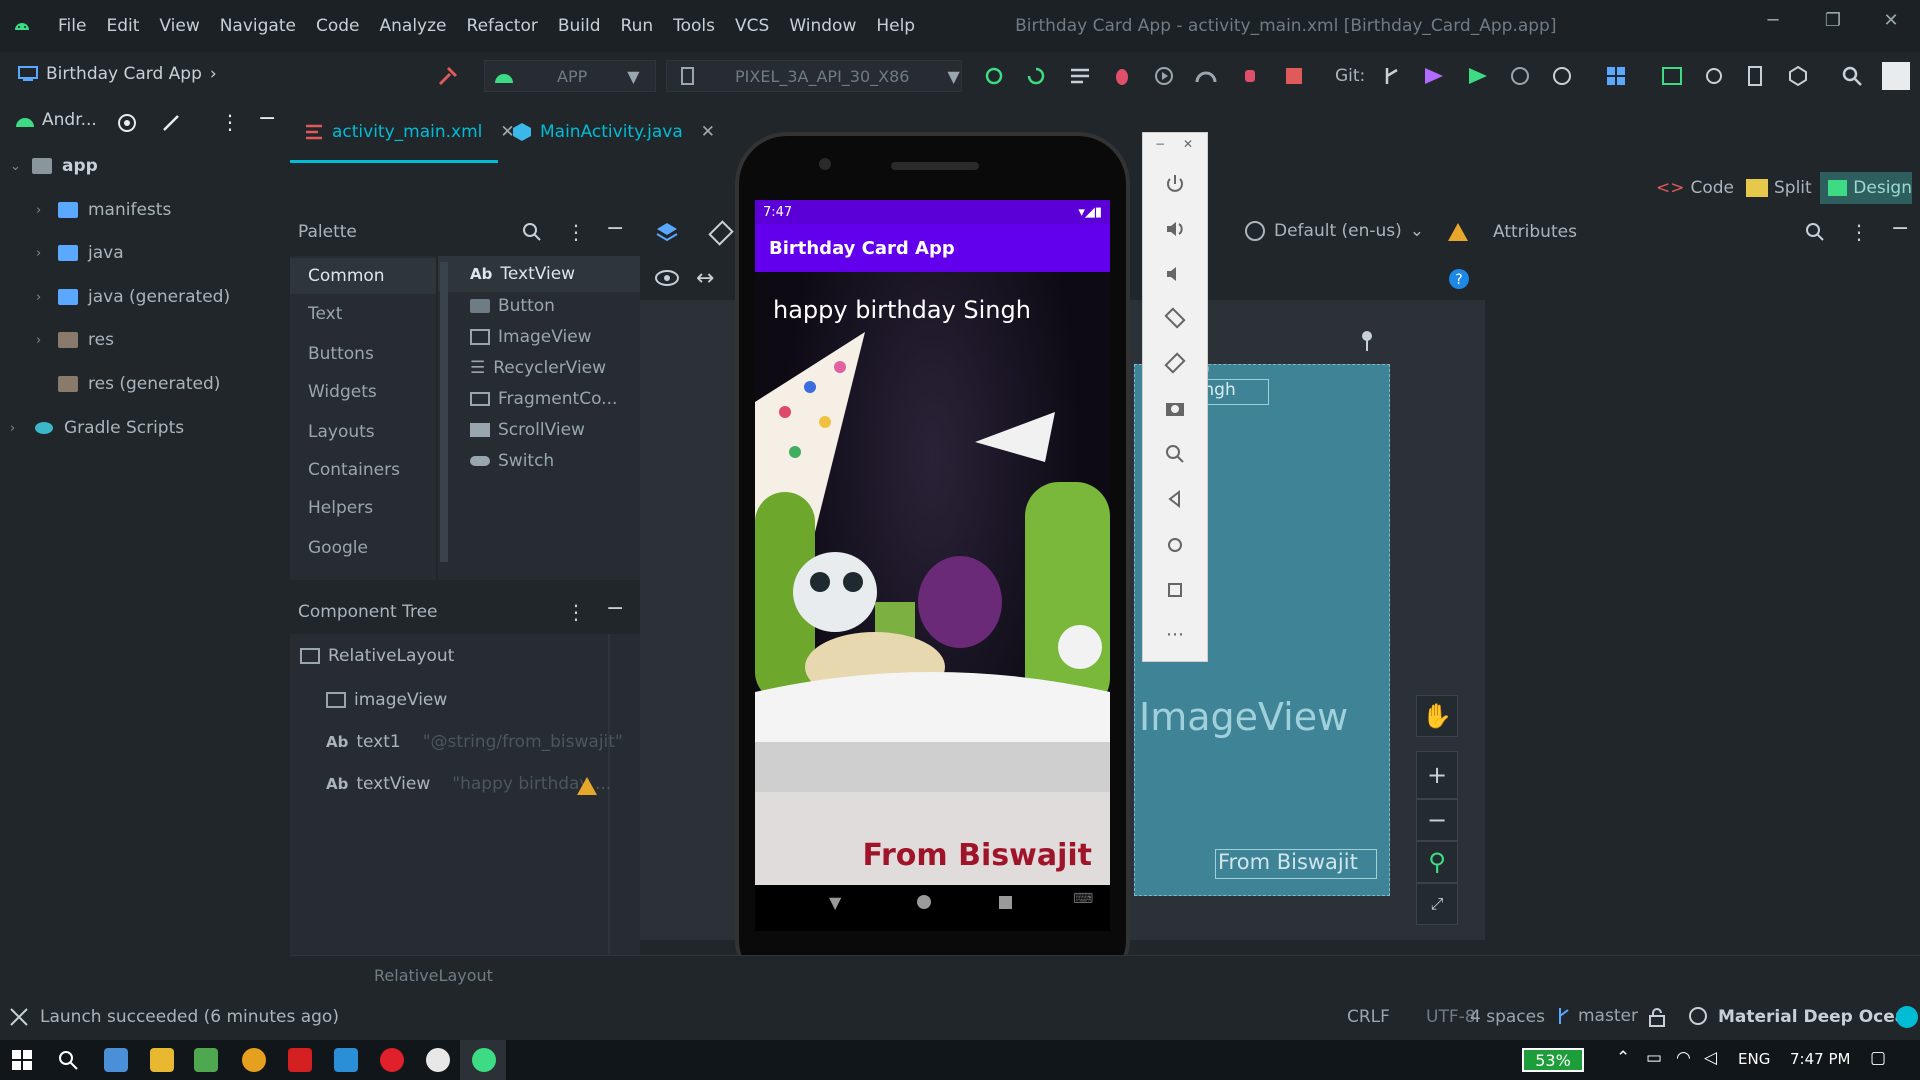  Describe the element at coordinates (994, 76) in the screenshot. I see `refresh-icon` at that location.